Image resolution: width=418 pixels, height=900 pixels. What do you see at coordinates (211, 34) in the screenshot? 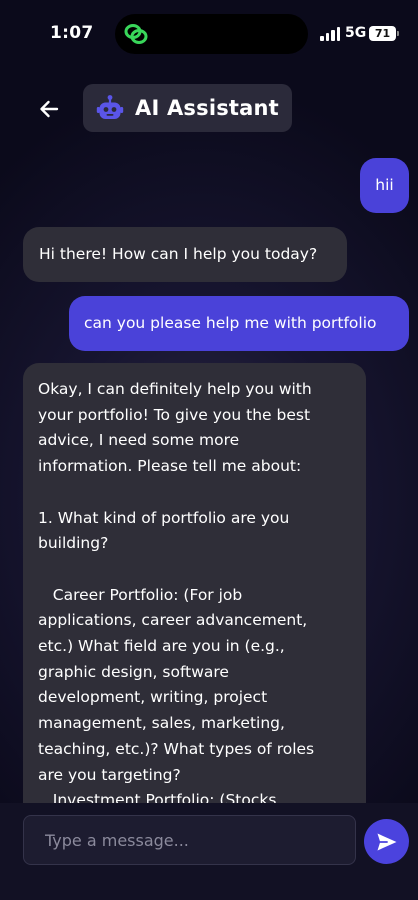
I see `dynamic-island` at bounding box center [211, 34].